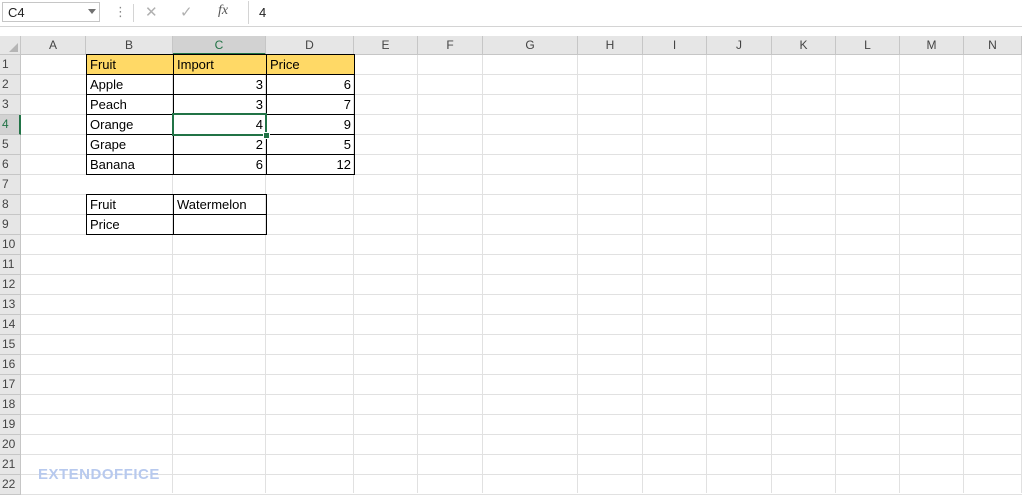  Describe the element at coordinates (932, 45) in the screenshot. I see `column-header-m: M` at that location.